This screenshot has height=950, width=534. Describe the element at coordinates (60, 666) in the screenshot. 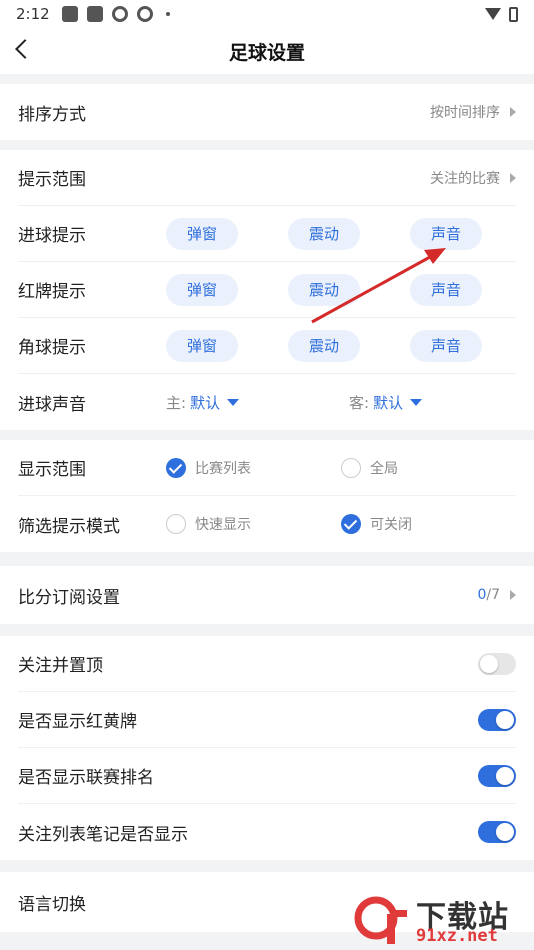

I see `follow-pin-label: 关注并置顶` at that location.